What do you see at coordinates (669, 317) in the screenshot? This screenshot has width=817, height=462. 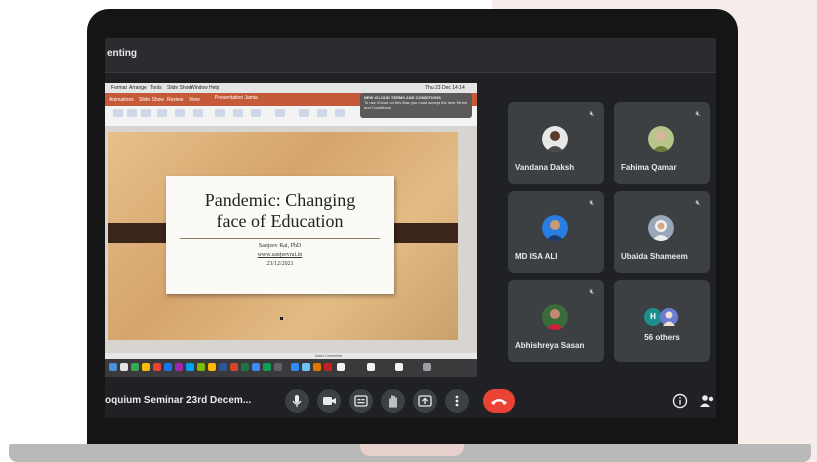 I see `others-avatar` at bounding box center [669, 317].